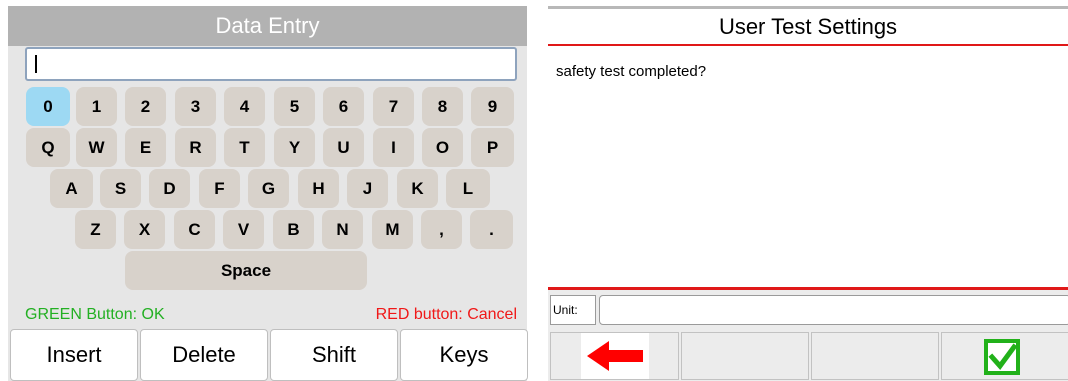  What do you see at coordinates (392, 229) in the screenshot?
I see `key-m: M` at bounding box center [392, 229].